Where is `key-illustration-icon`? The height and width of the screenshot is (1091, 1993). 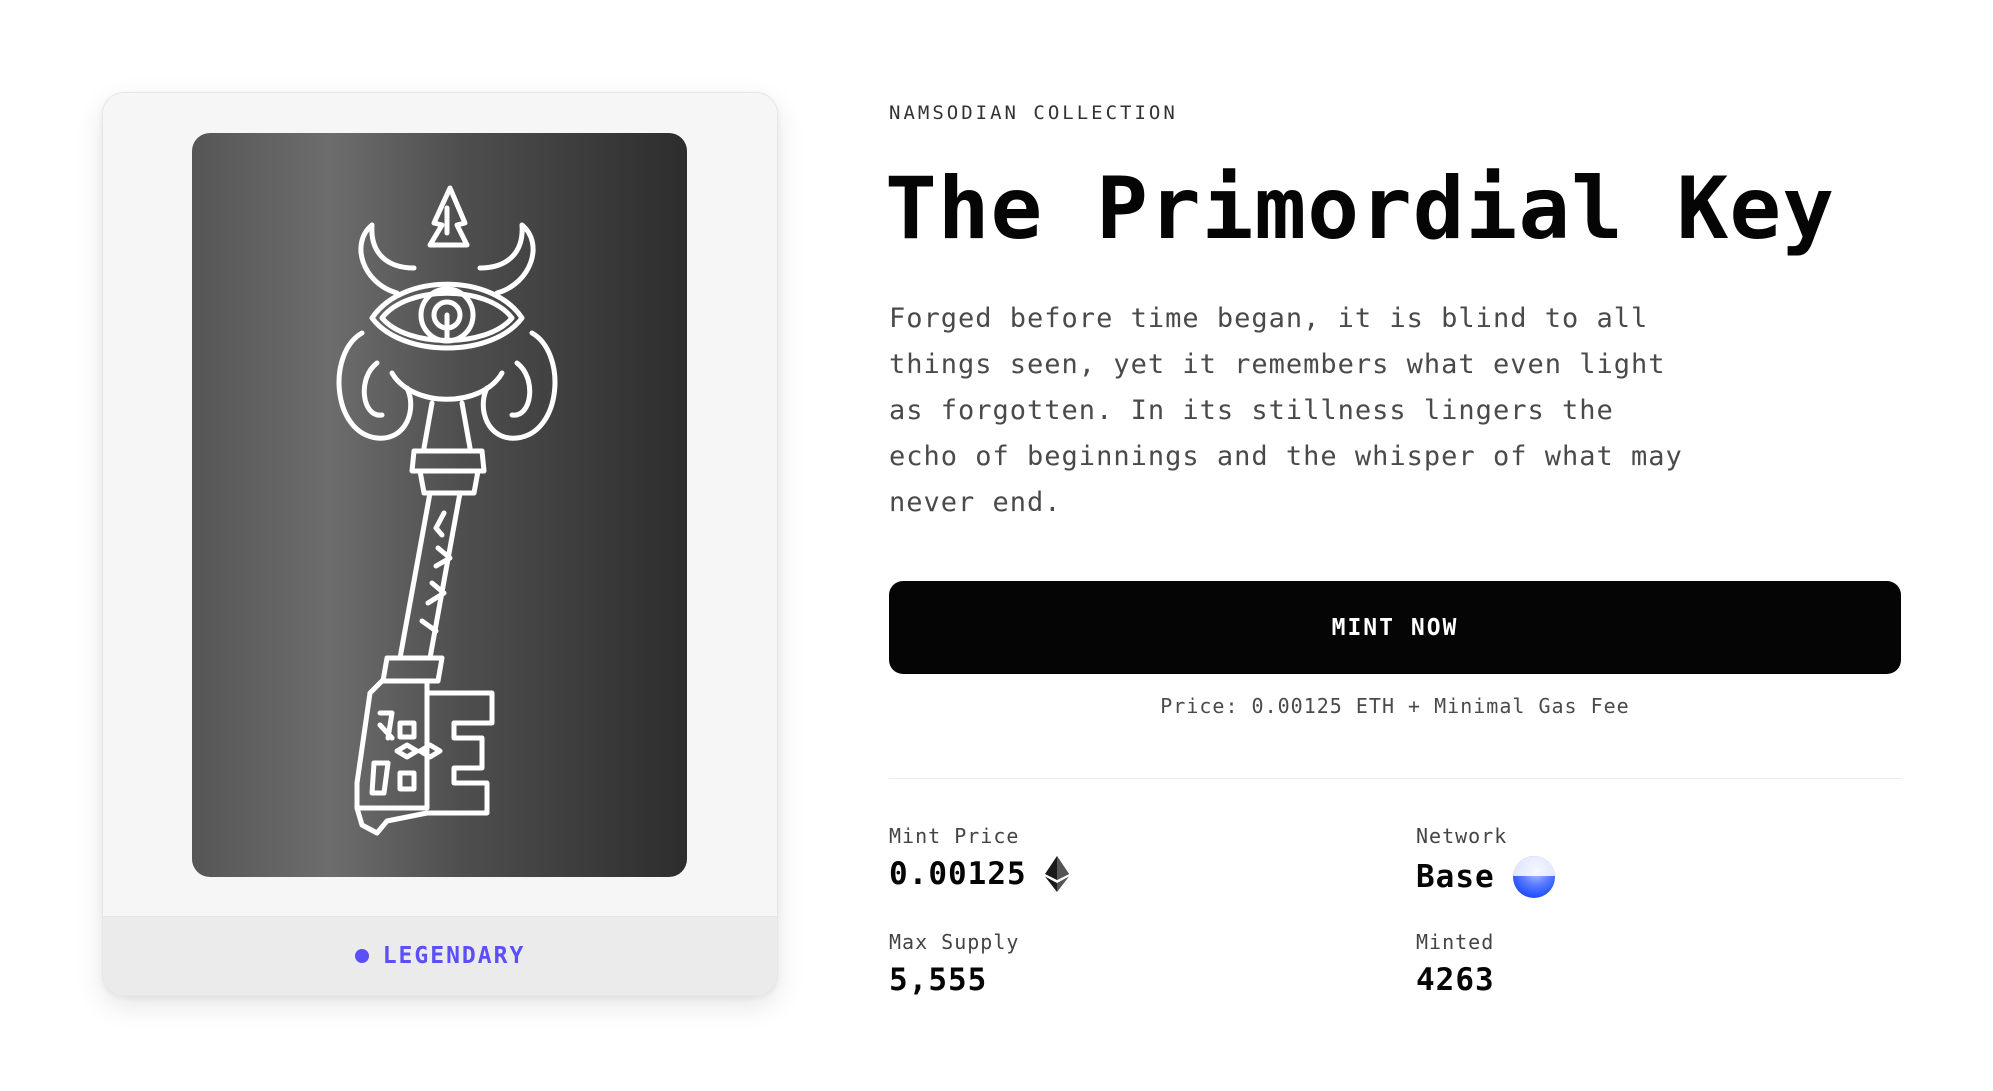
key-illustration-icon is located at coordinates (447, 510).